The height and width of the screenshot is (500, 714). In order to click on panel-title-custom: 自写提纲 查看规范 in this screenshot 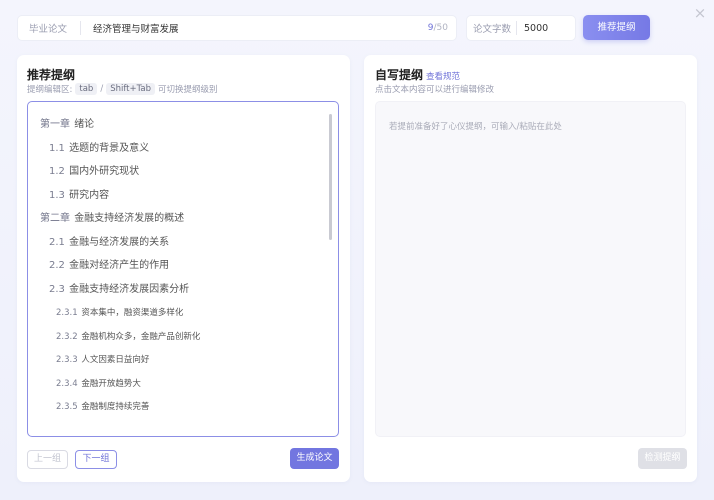, I will do `click(417, 74)`.